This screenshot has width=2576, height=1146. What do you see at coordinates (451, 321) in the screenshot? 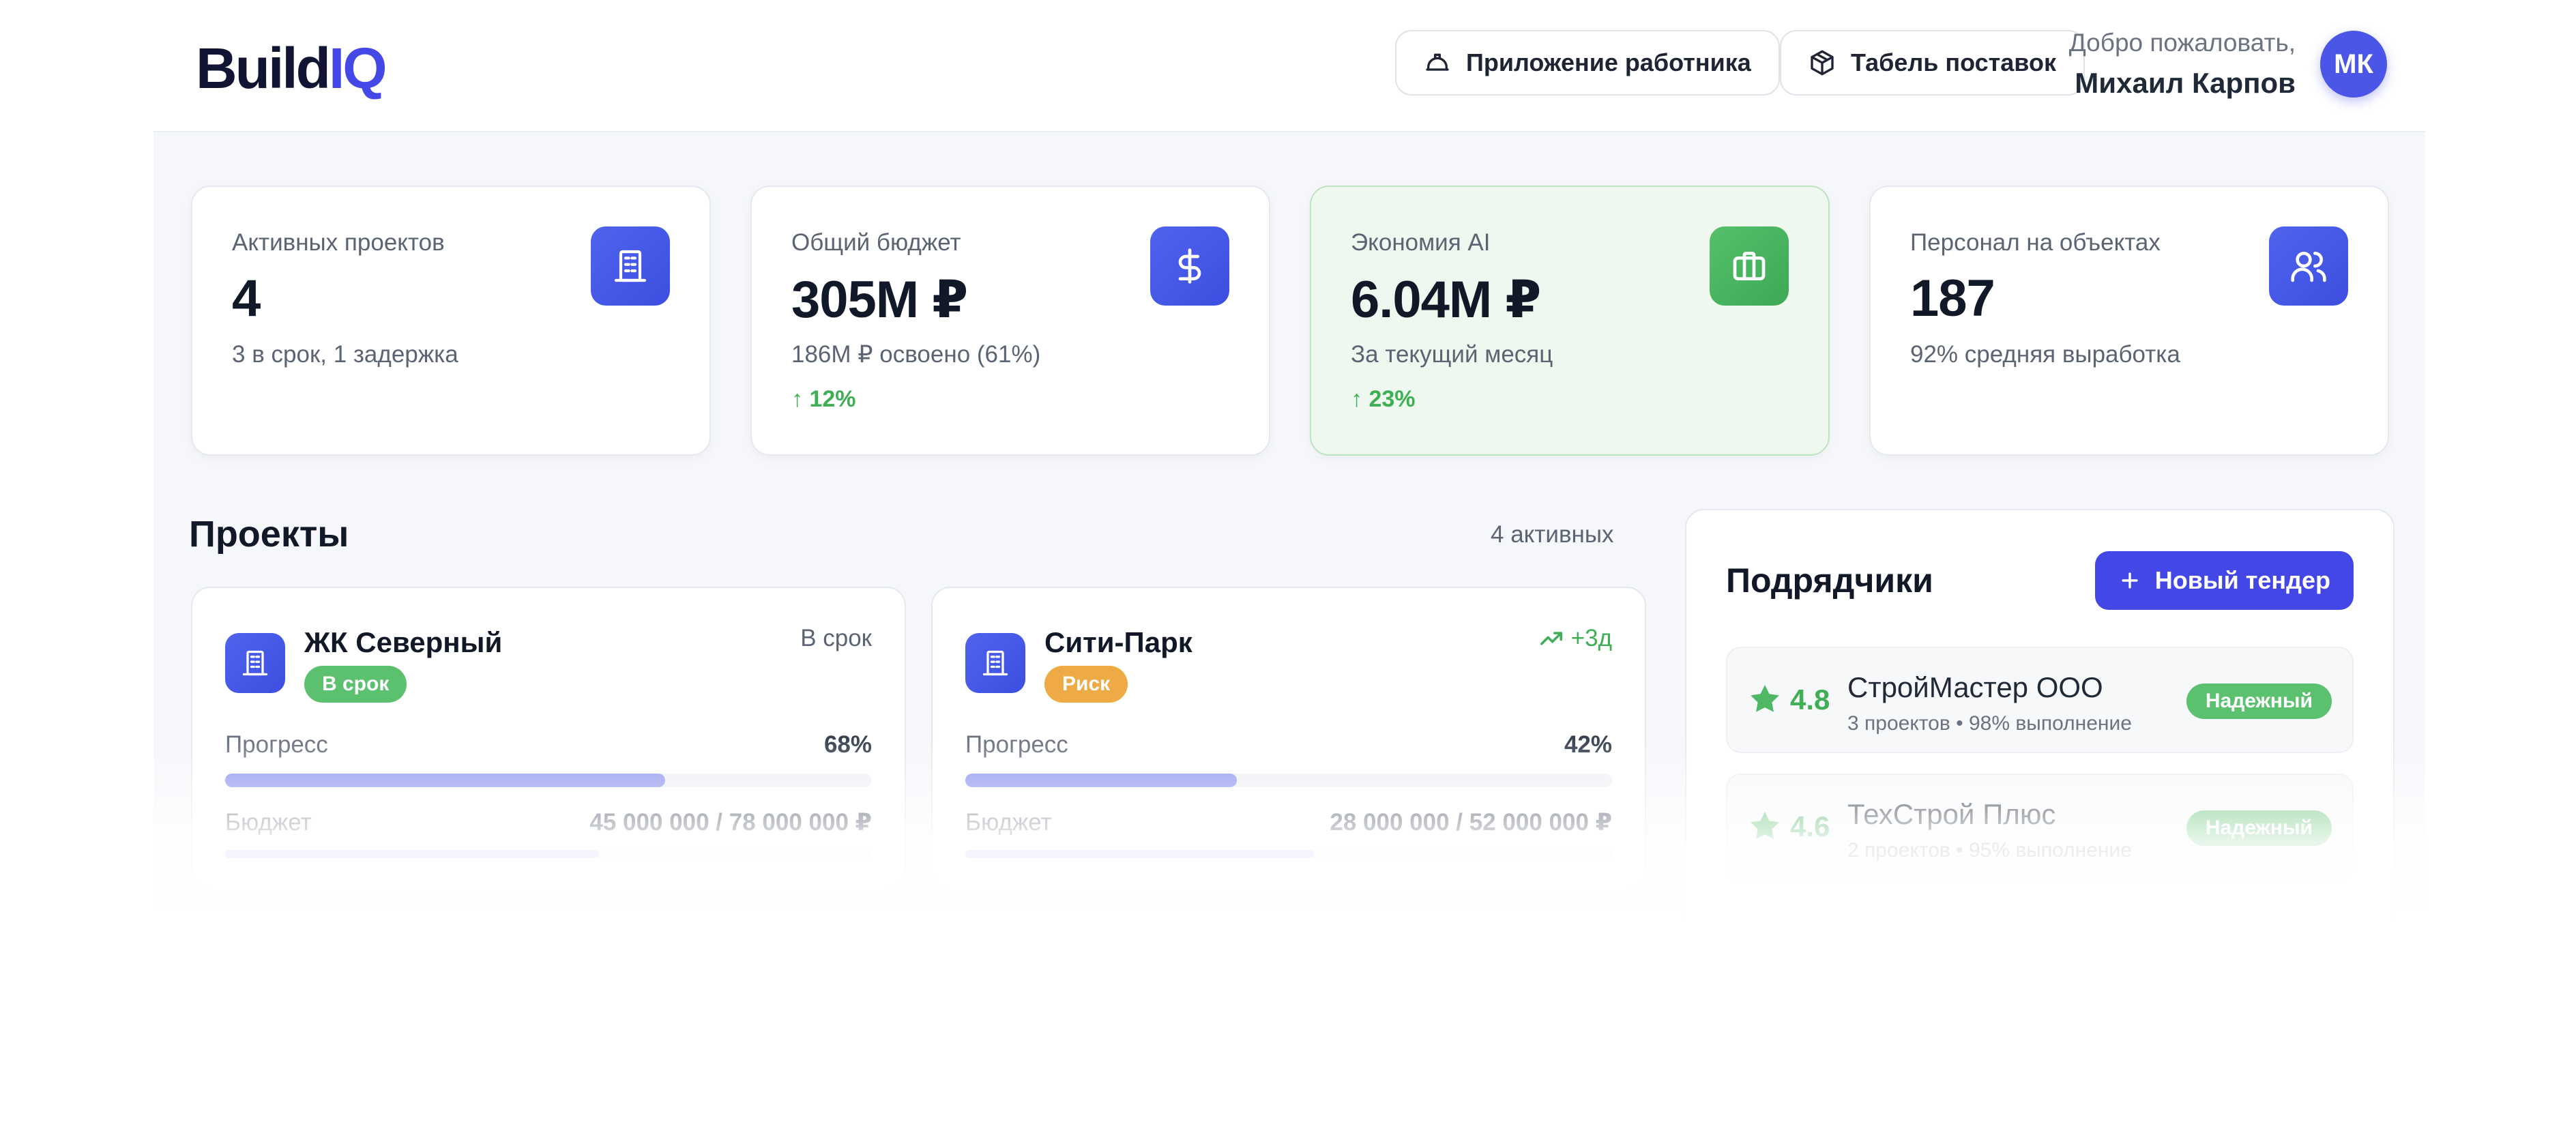
I see `stat-card-active-projects: Активных проектов 4 3 в срок, 1 задержка` at bounding box center [451, 321].